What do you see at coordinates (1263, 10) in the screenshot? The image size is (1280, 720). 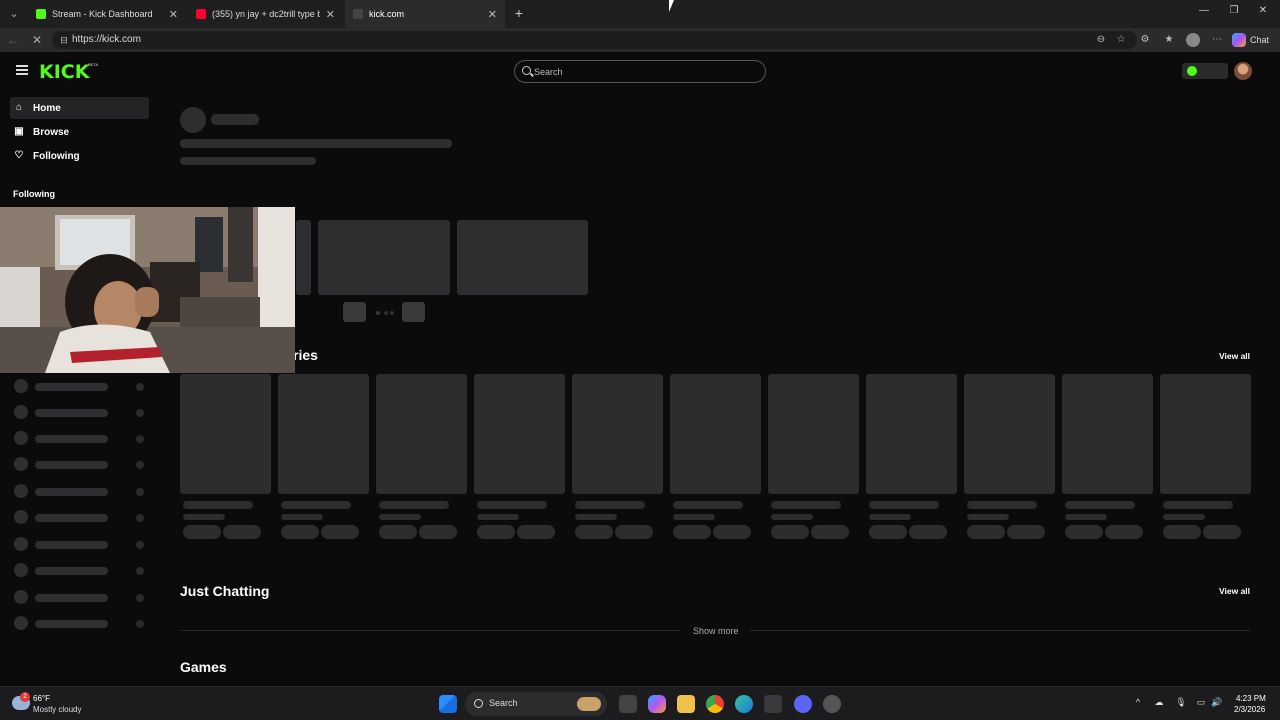 I see `close-window-icon: ✕` at bounding box center [1263, 10].